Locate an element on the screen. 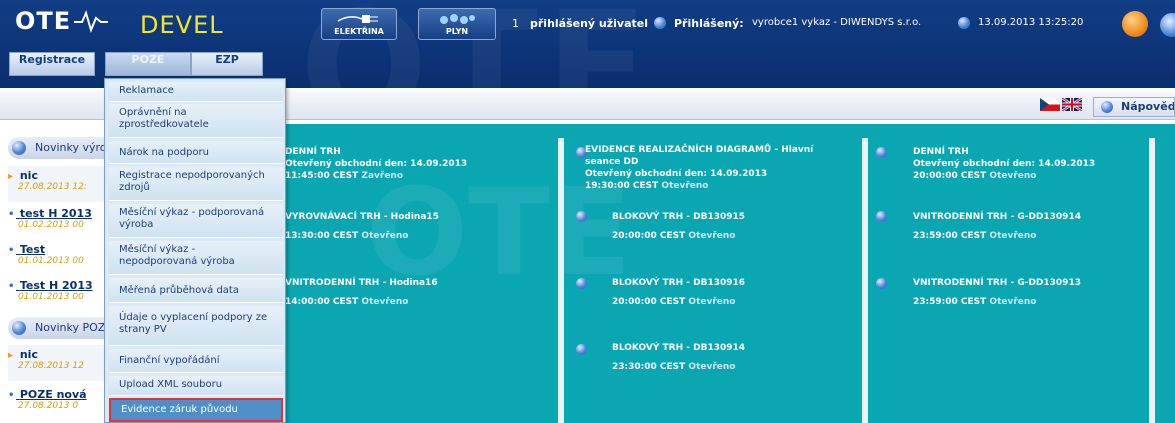  market-title: DENNÍ TRH is located at coordinates (313, 152).